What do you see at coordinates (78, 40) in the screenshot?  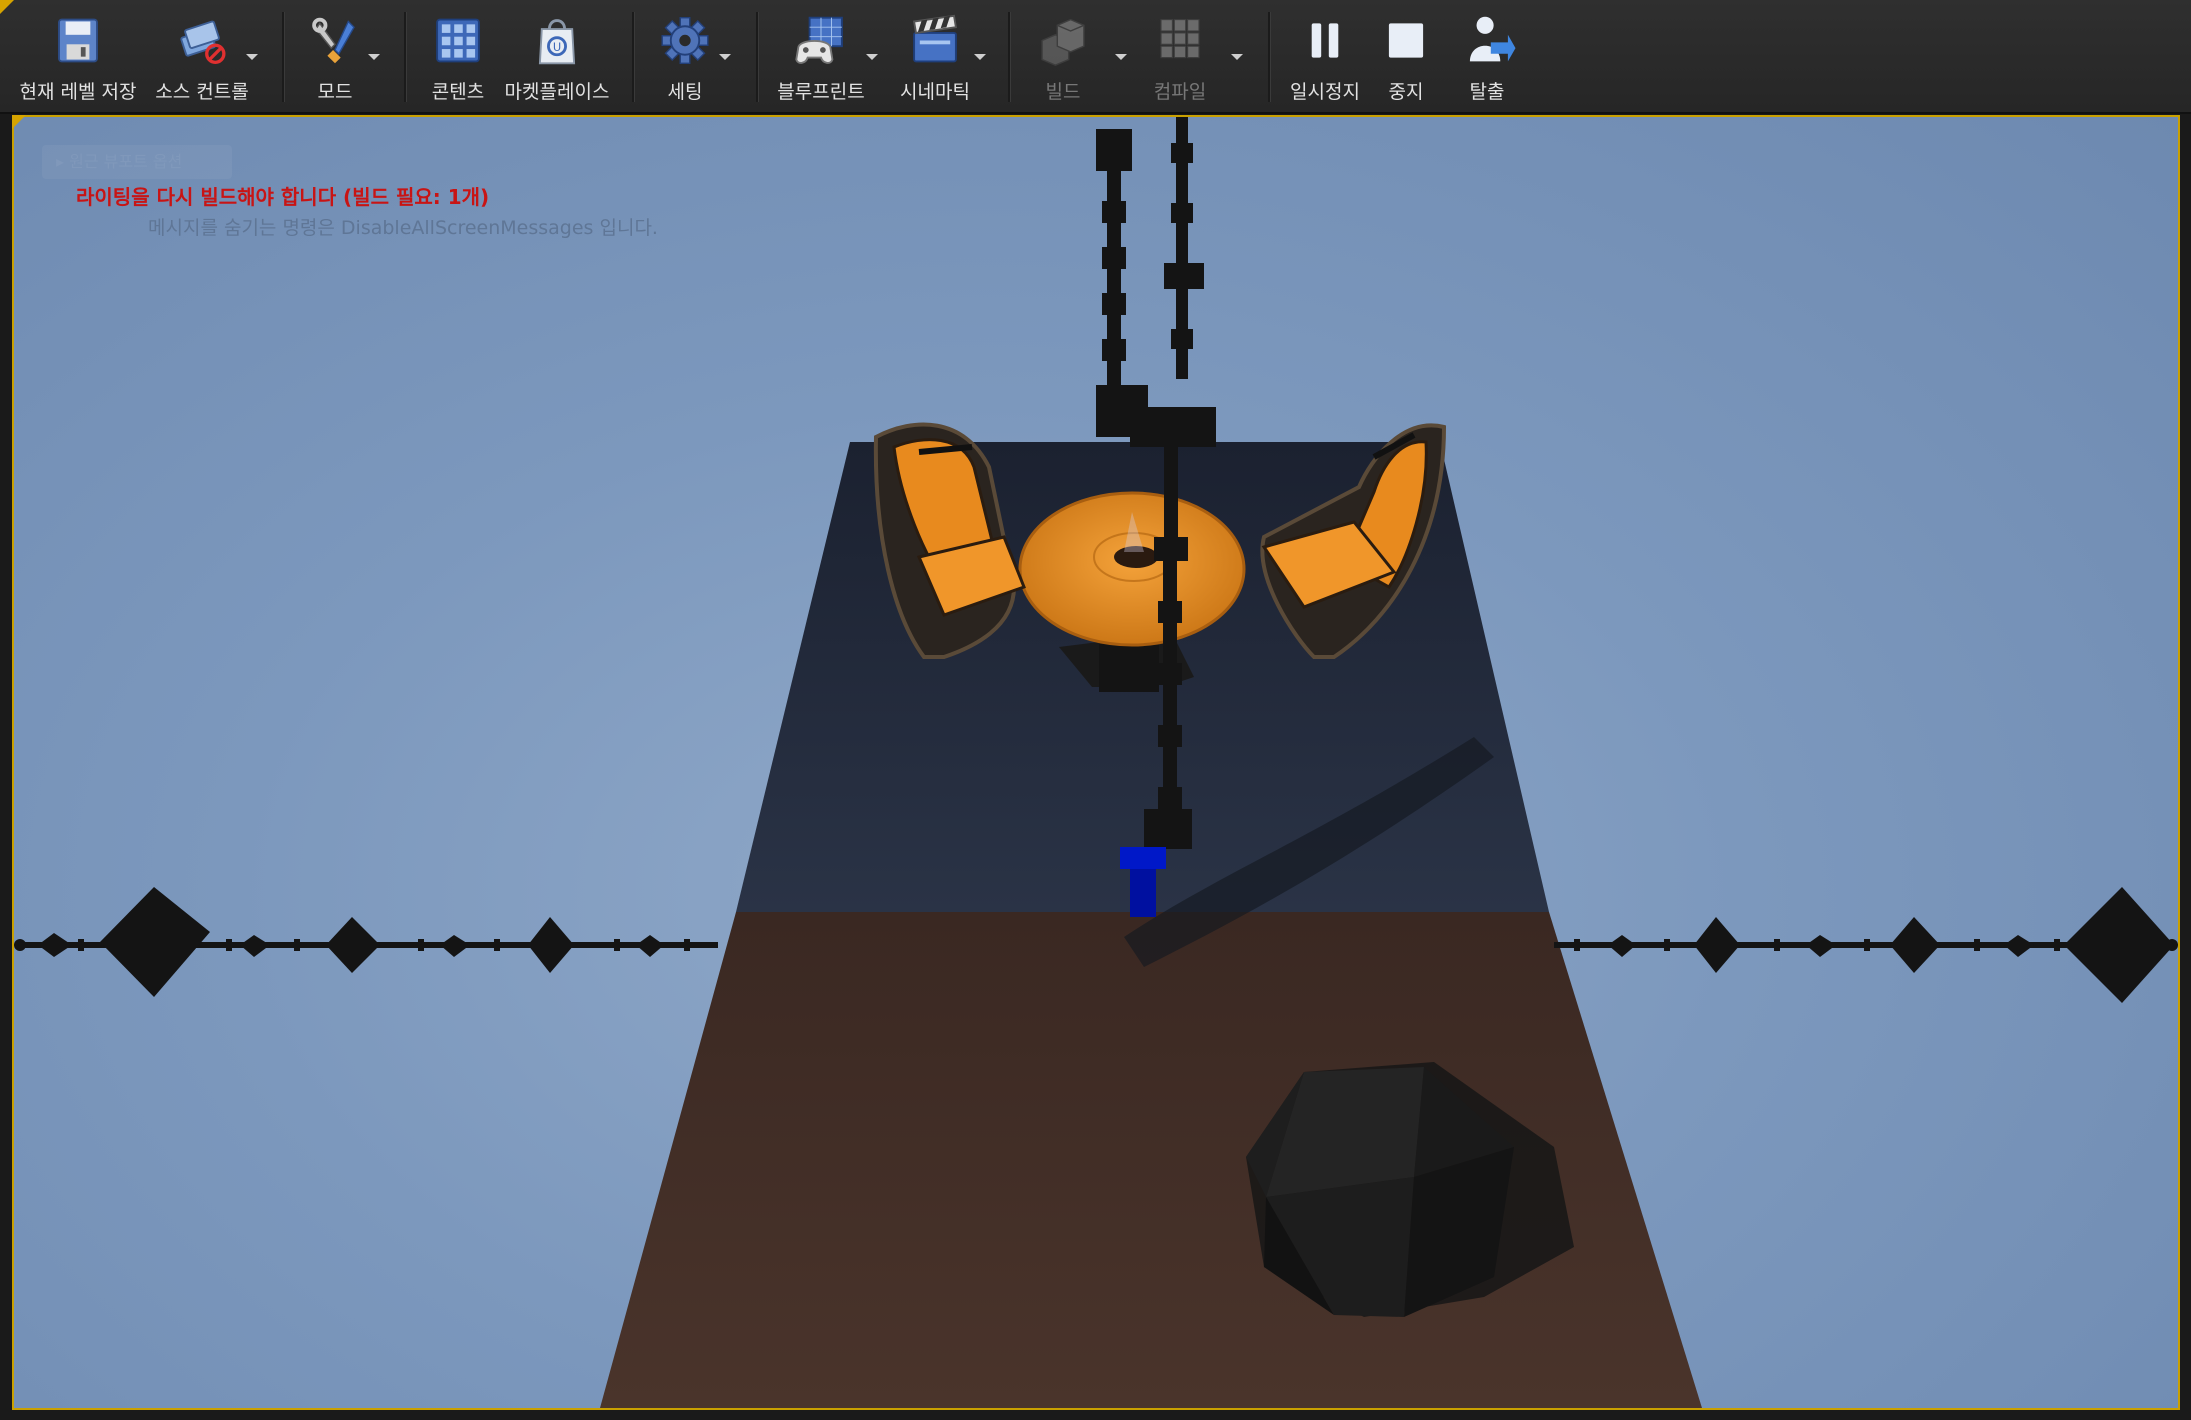 I see `save-disk-icon` at bounding box center [78, 40].